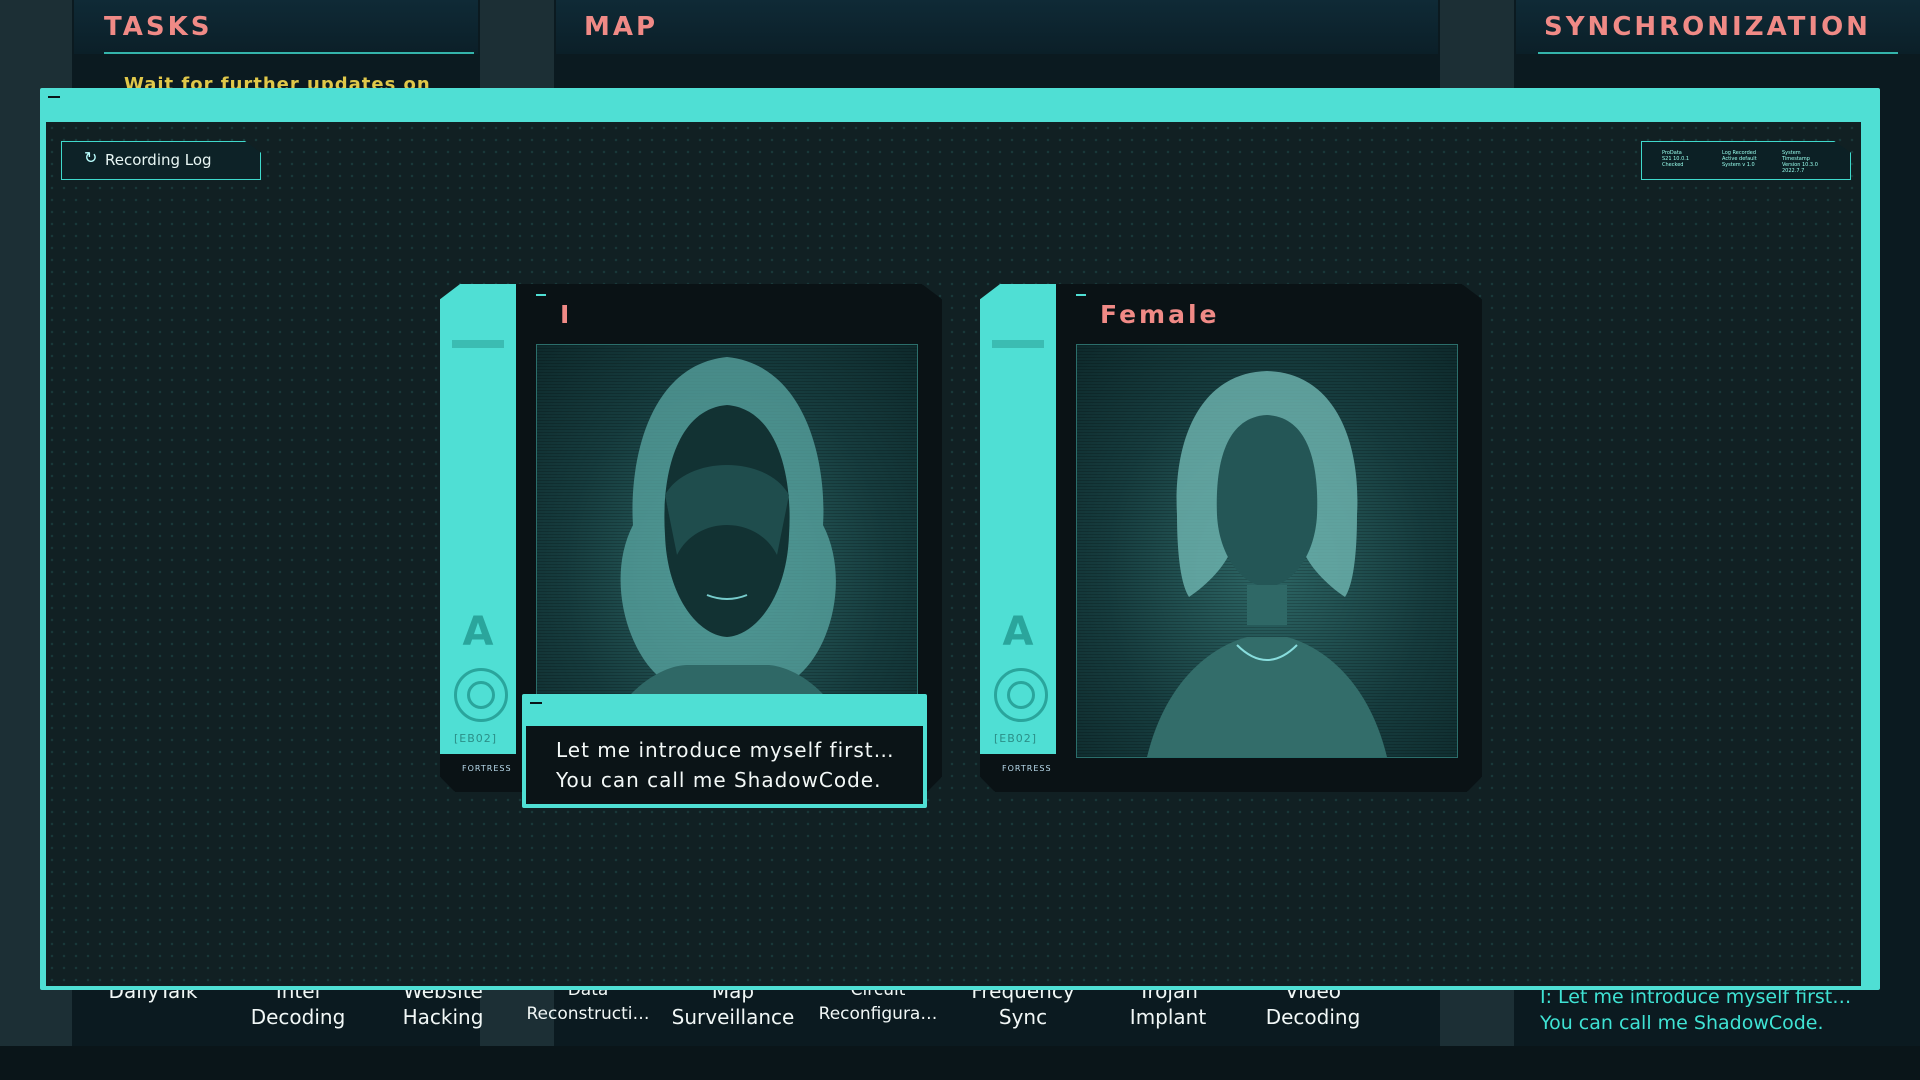 This screenshot has height=1080, width=1920. I want to click on tasks-title: TASKS, so click(158, 27).